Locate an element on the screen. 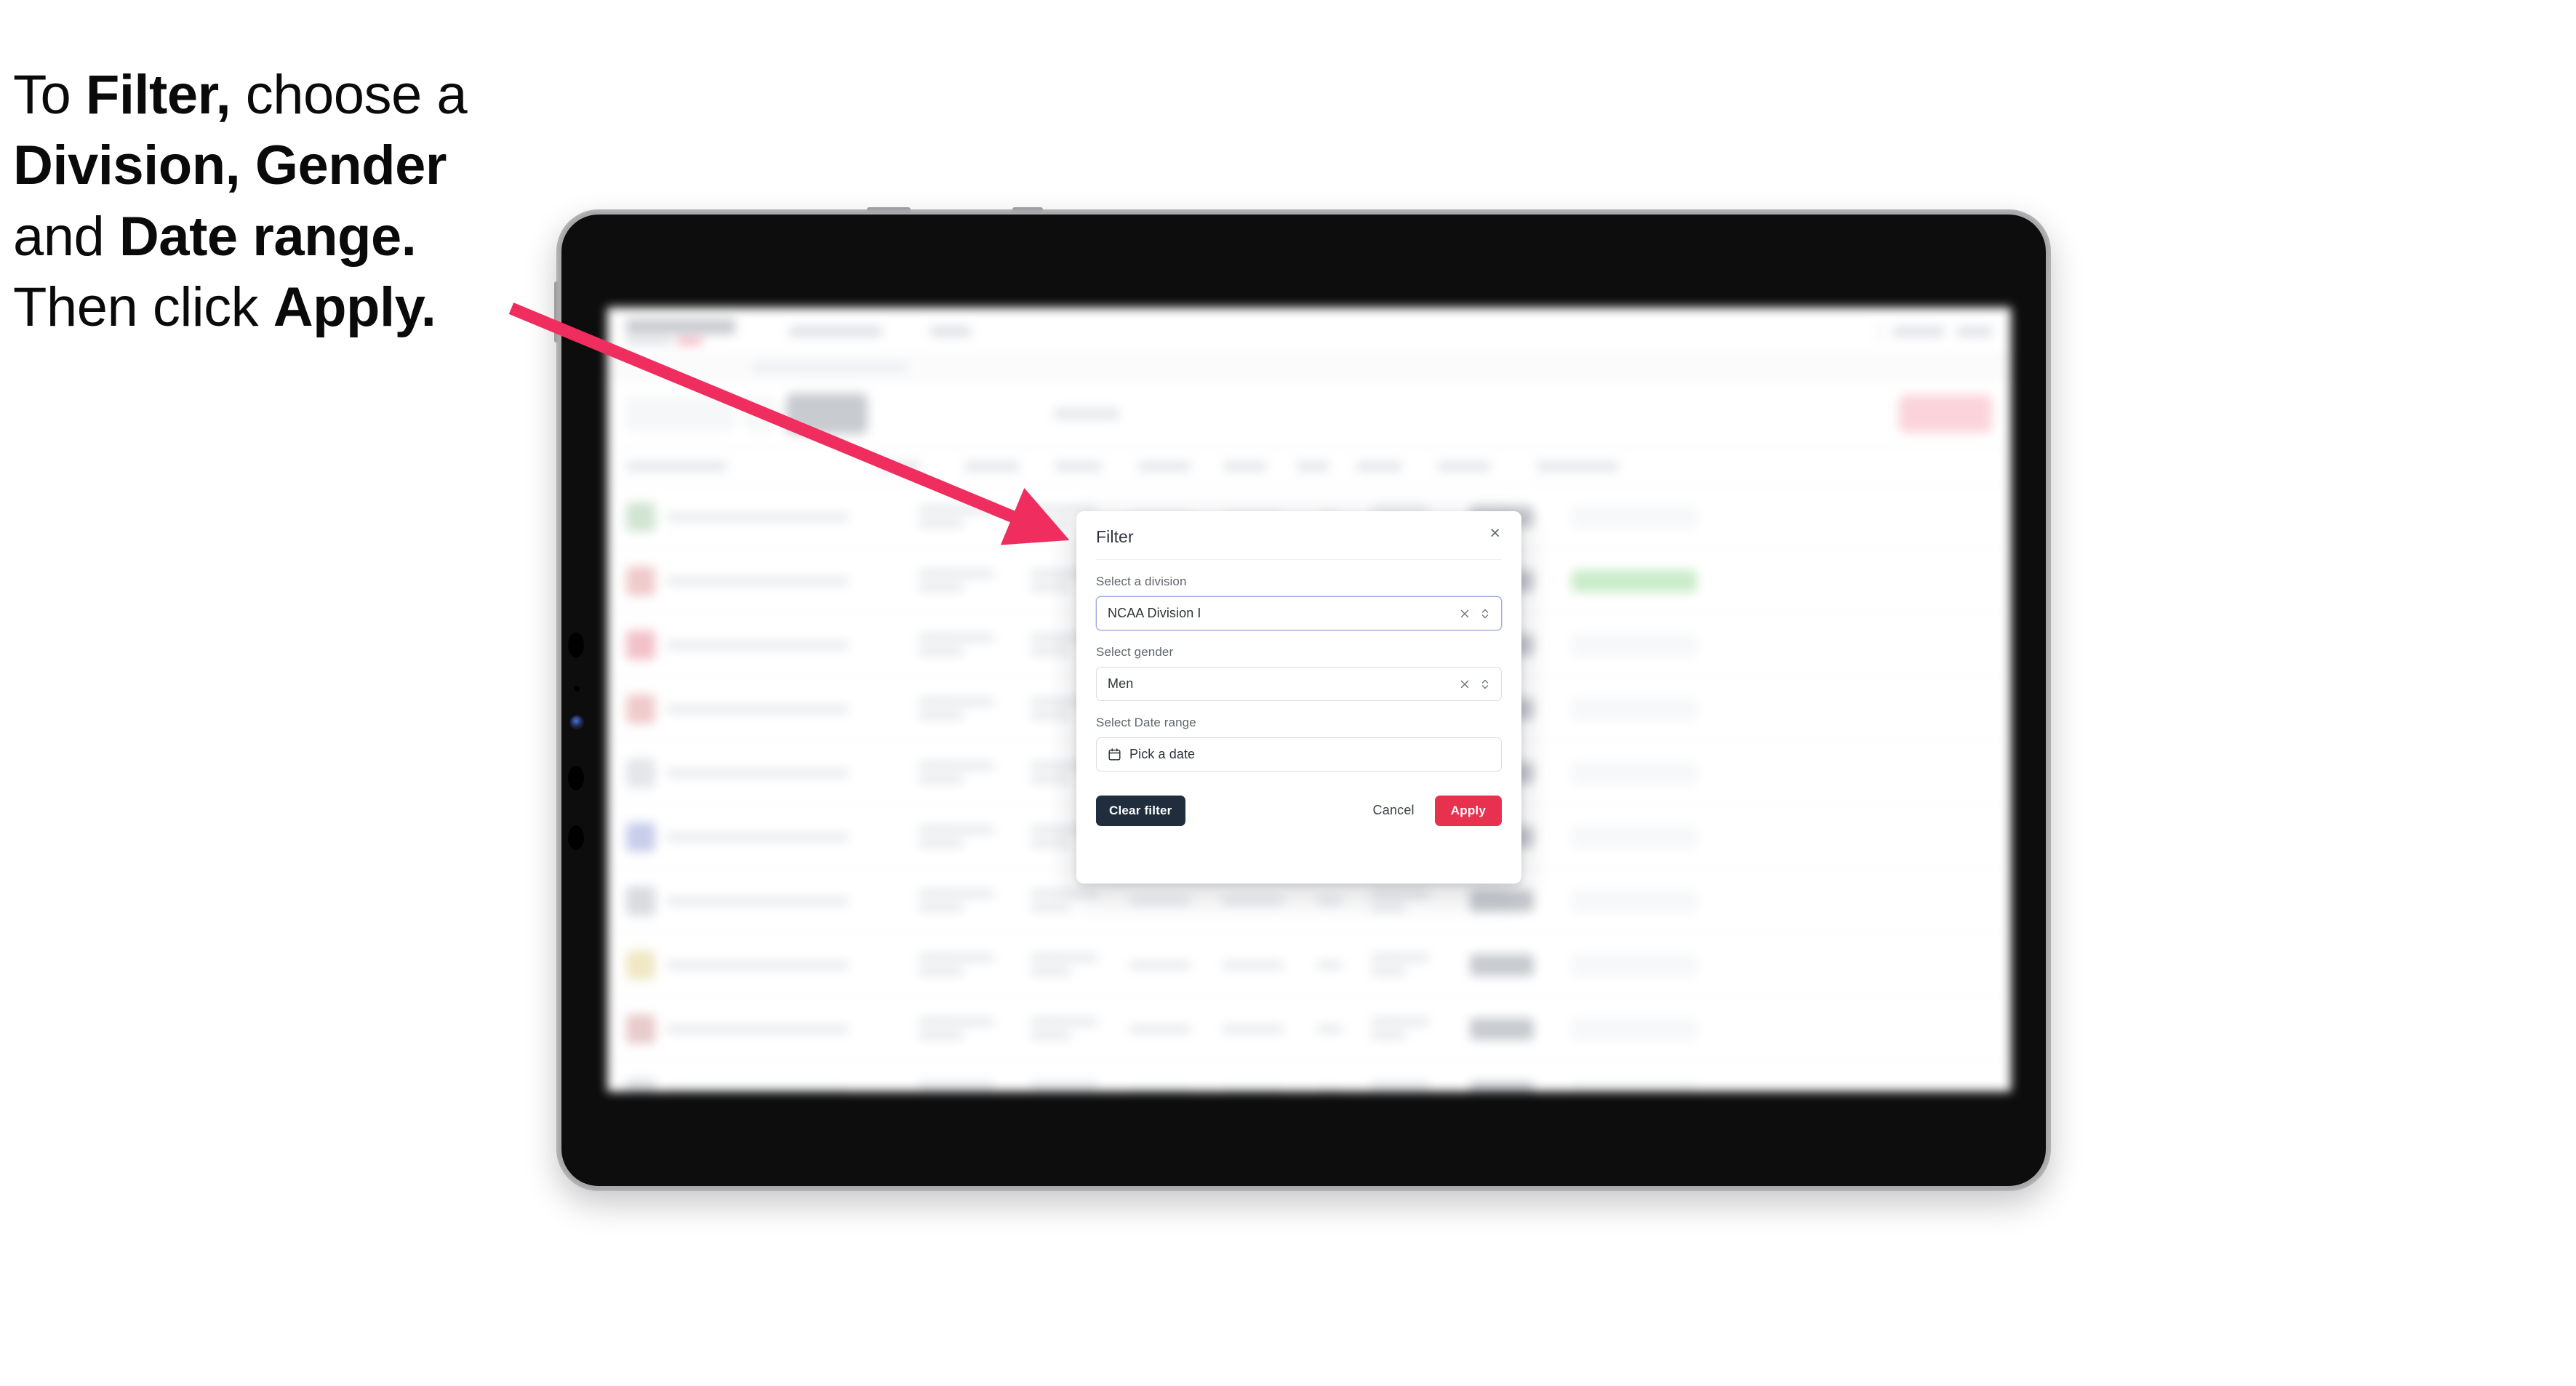 This screenshot has width=2576, height=1386. instruction-line-4: Then click Apply. is located at coordinates (289, 307).